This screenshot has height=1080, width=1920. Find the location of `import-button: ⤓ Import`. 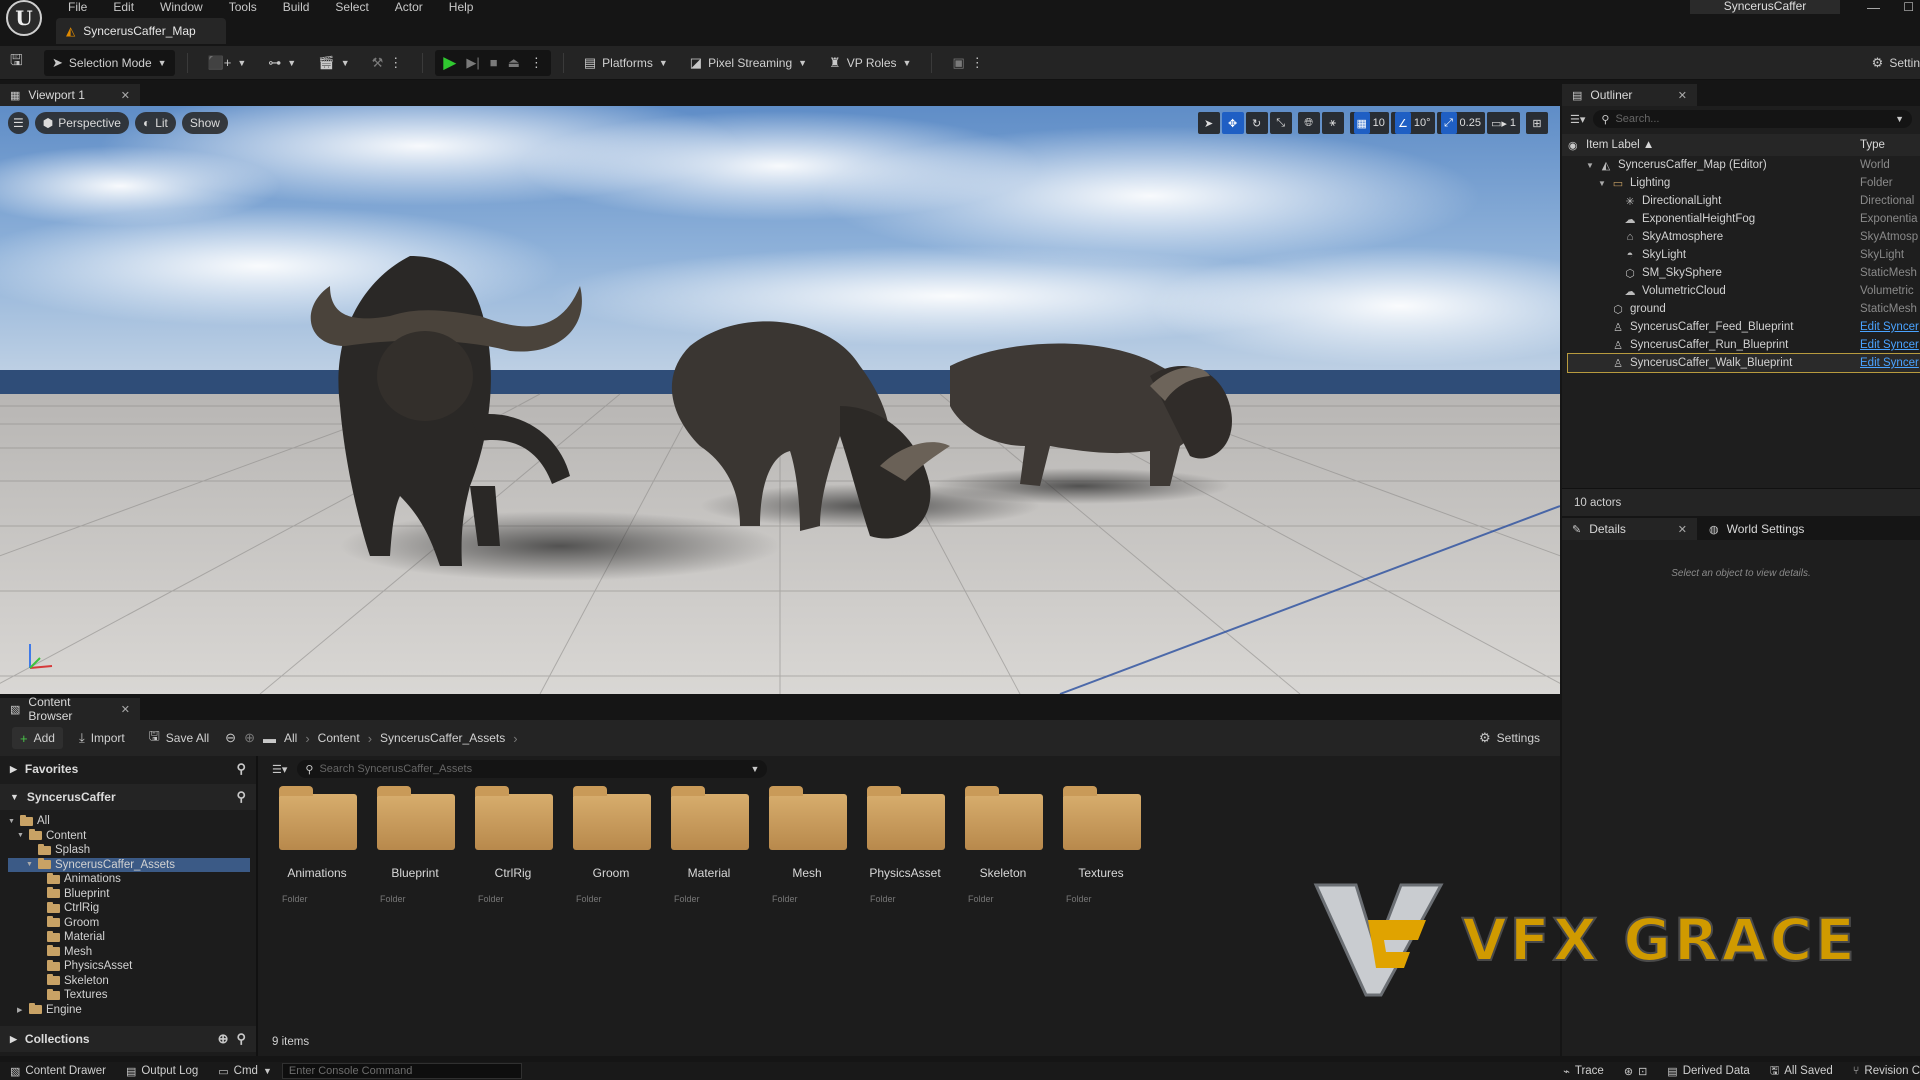

import-button: ⤓ Import is located at coordinates (102, 738).